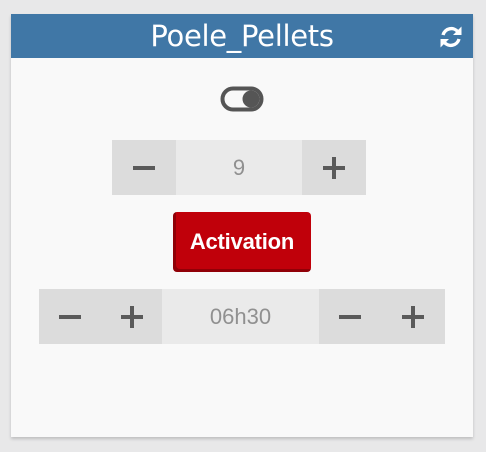 The image size is (486, 452). Describe the element at coordinates (242, 242) in the screenshot. I see `activation-button: Activation` at that location.